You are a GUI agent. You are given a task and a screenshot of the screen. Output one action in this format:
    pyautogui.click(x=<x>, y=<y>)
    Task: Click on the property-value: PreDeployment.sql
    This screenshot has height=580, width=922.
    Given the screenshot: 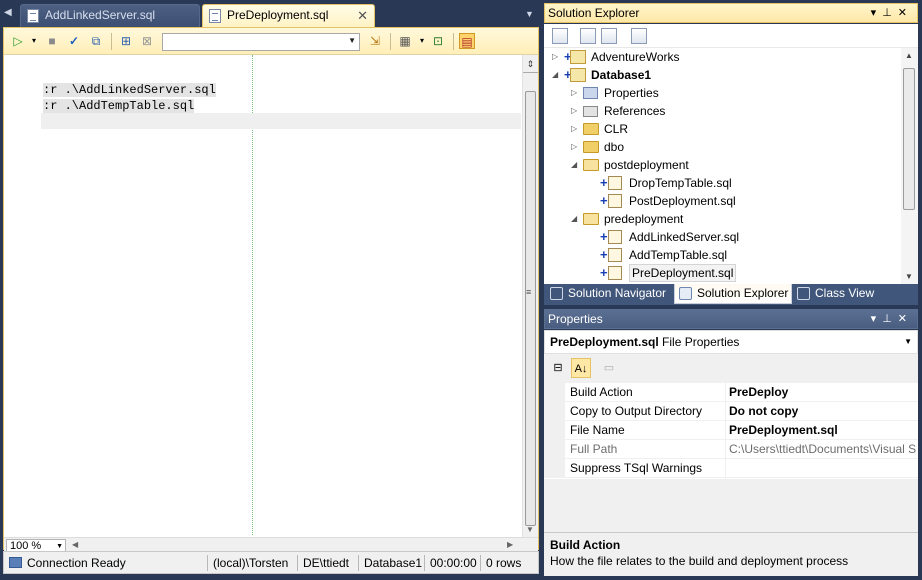 What is the action you would take?
    pyautogui.click(x=821, y=430)
    